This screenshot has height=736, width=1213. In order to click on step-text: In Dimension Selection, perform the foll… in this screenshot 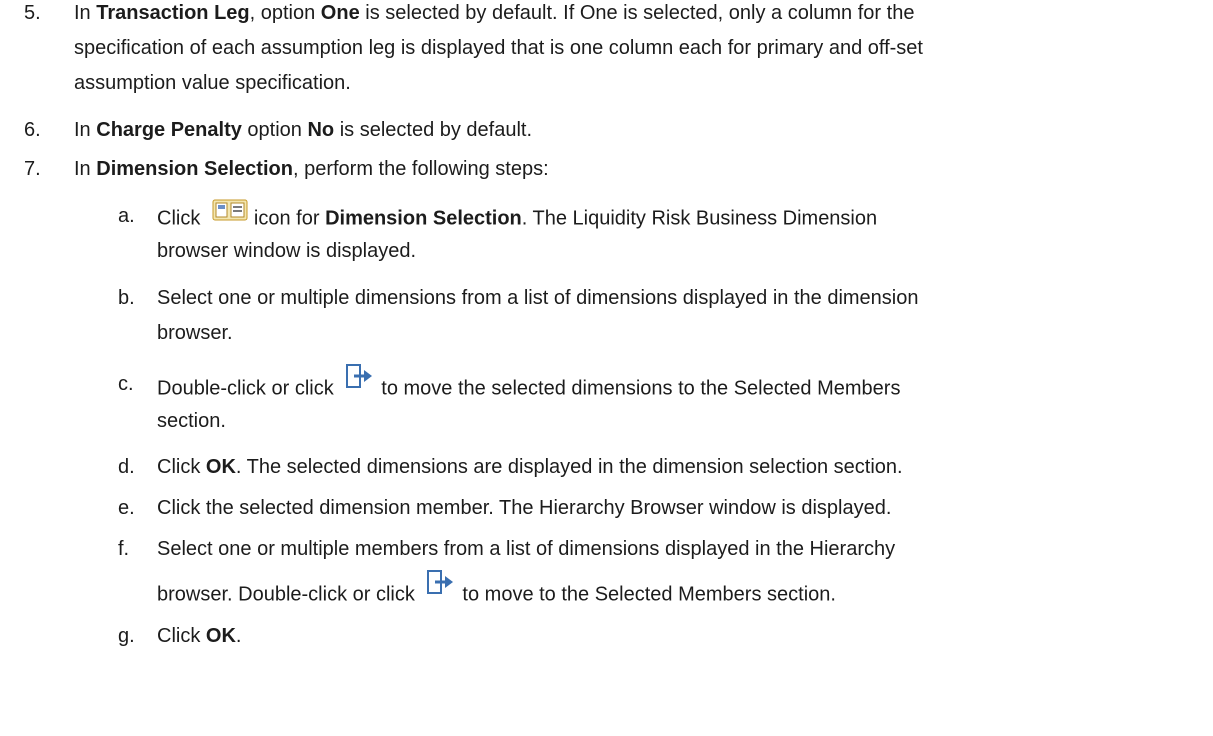, I will do `click(311, 169)`.